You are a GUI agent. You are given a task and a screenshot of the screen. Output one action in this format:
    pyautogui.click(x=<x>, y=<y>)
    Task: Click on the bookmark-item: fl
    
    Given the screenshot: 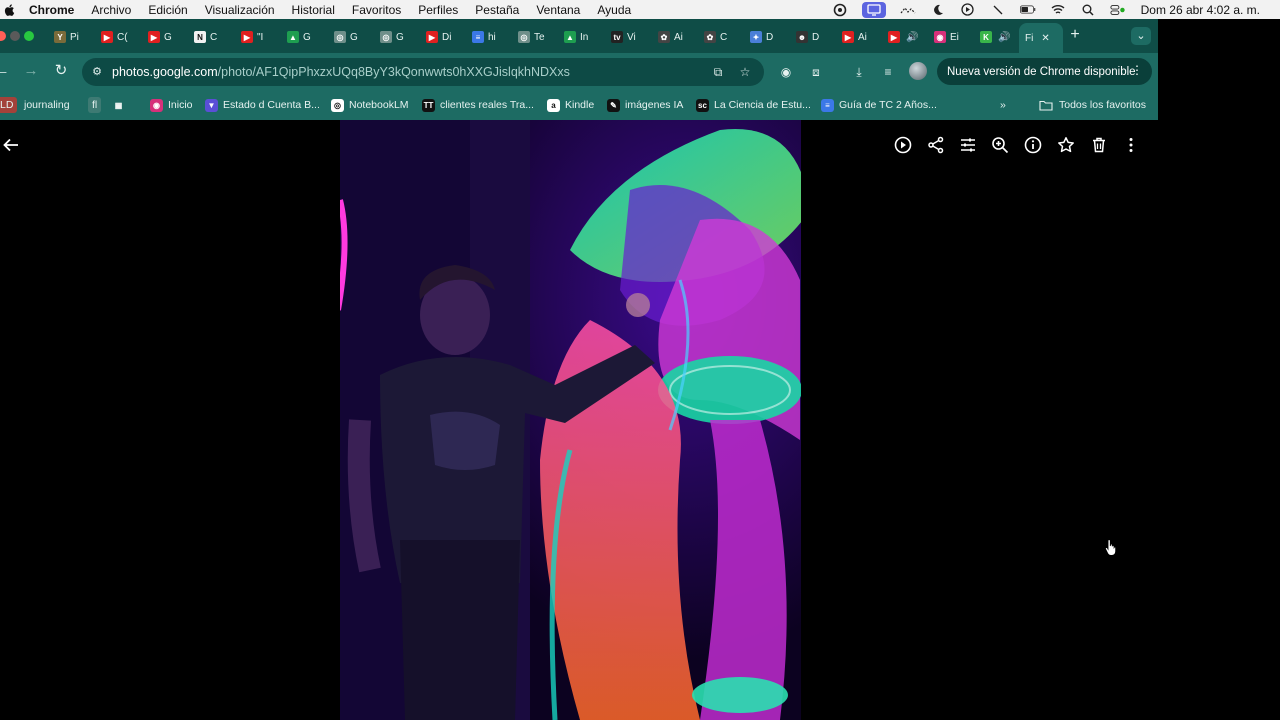 What is the action you would take?
    pyautogui.click(x=95, y=105)
    